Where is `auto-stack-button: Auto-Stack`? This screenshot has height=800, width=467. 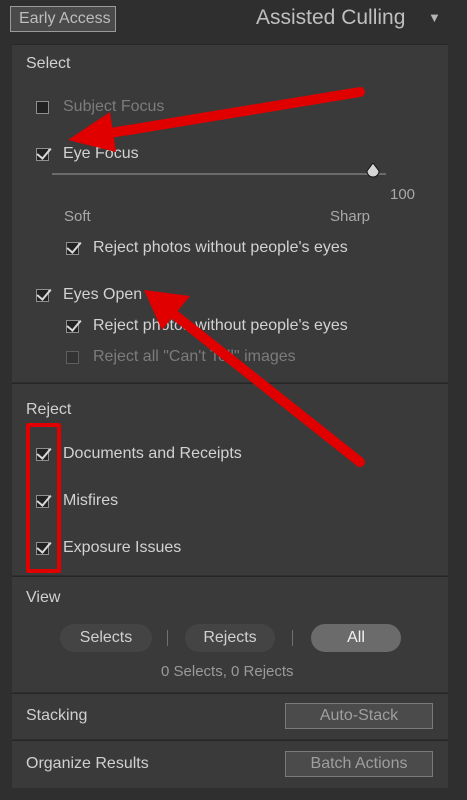
auto-stack-button: Auto-Stack is located at coordinates (359, 716).